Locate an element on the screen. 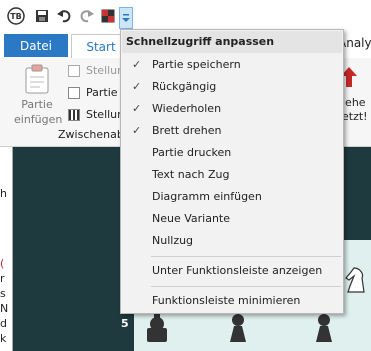  menu-item-null-move: Nullzug is located at coordinates (232, 241).